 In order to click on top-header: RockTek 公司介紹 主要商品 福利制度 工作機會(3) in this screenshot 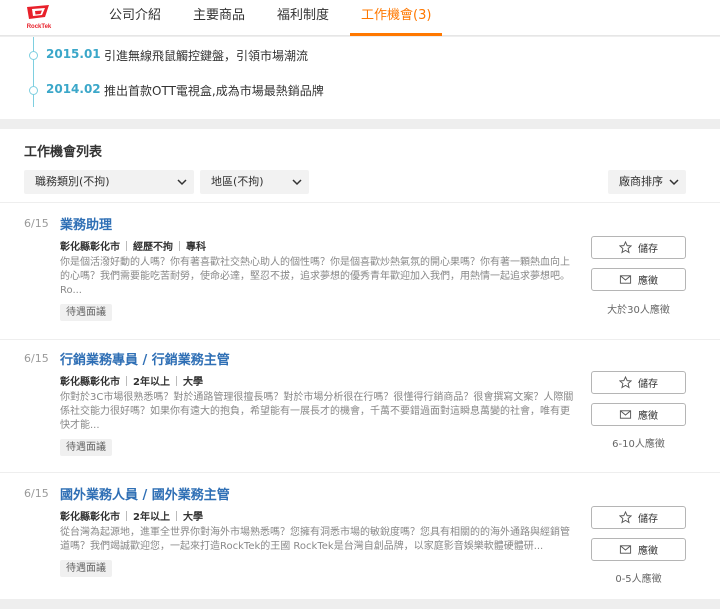, I will do `click(360, 18)`.